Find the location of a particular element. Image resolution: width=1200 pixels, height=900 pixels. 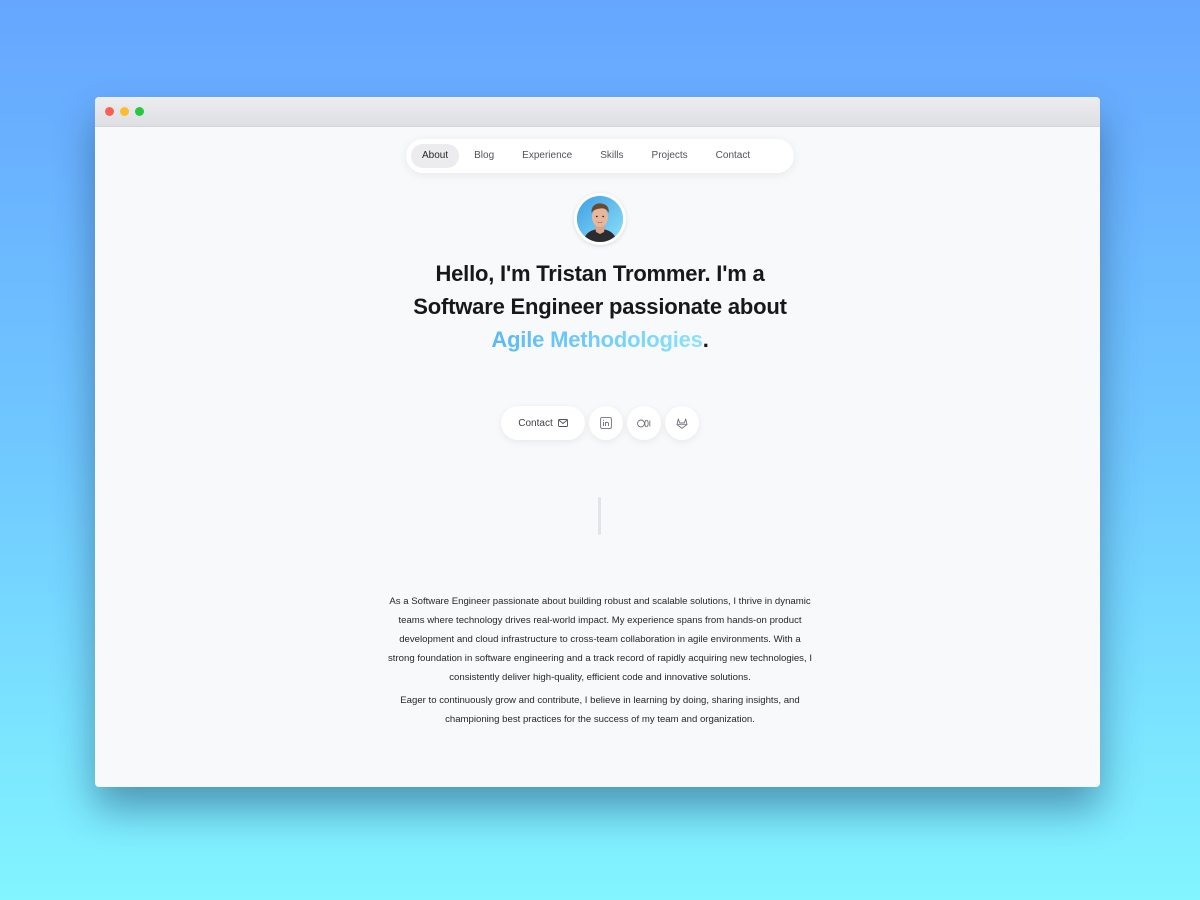

nav-item-projects: Projects is located at coordinates (670, 156).